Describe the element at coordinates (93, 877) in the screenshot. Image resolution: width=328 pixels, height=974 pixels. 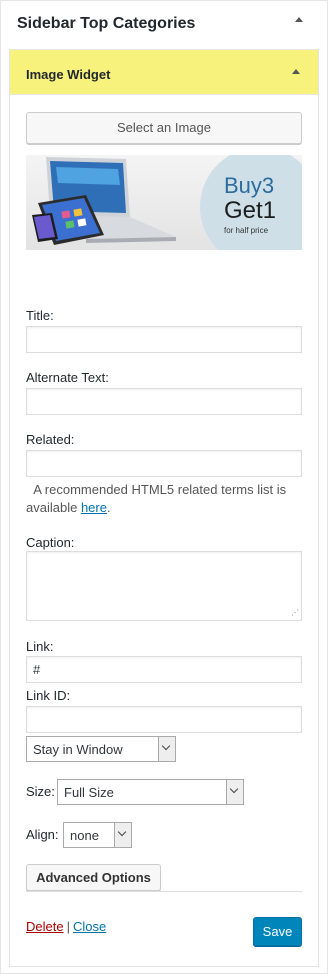
I see `advanced-options-button: Advanced Options` at that location.